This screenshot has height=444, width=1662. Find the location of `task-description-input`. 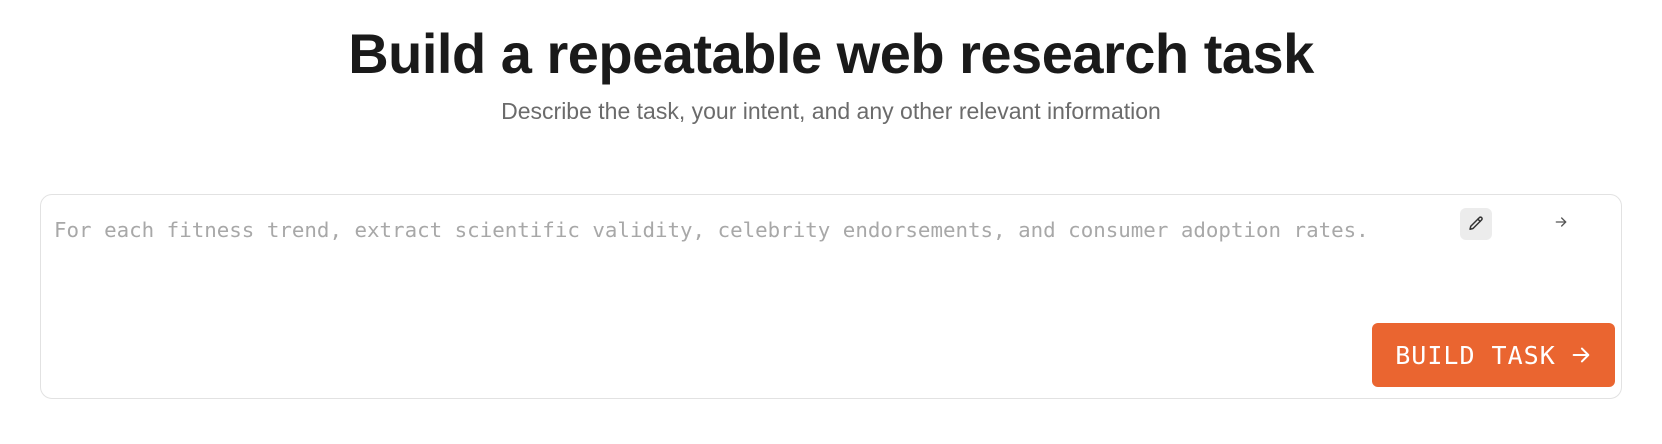

task-description-input is located at coordinates (754, 230).